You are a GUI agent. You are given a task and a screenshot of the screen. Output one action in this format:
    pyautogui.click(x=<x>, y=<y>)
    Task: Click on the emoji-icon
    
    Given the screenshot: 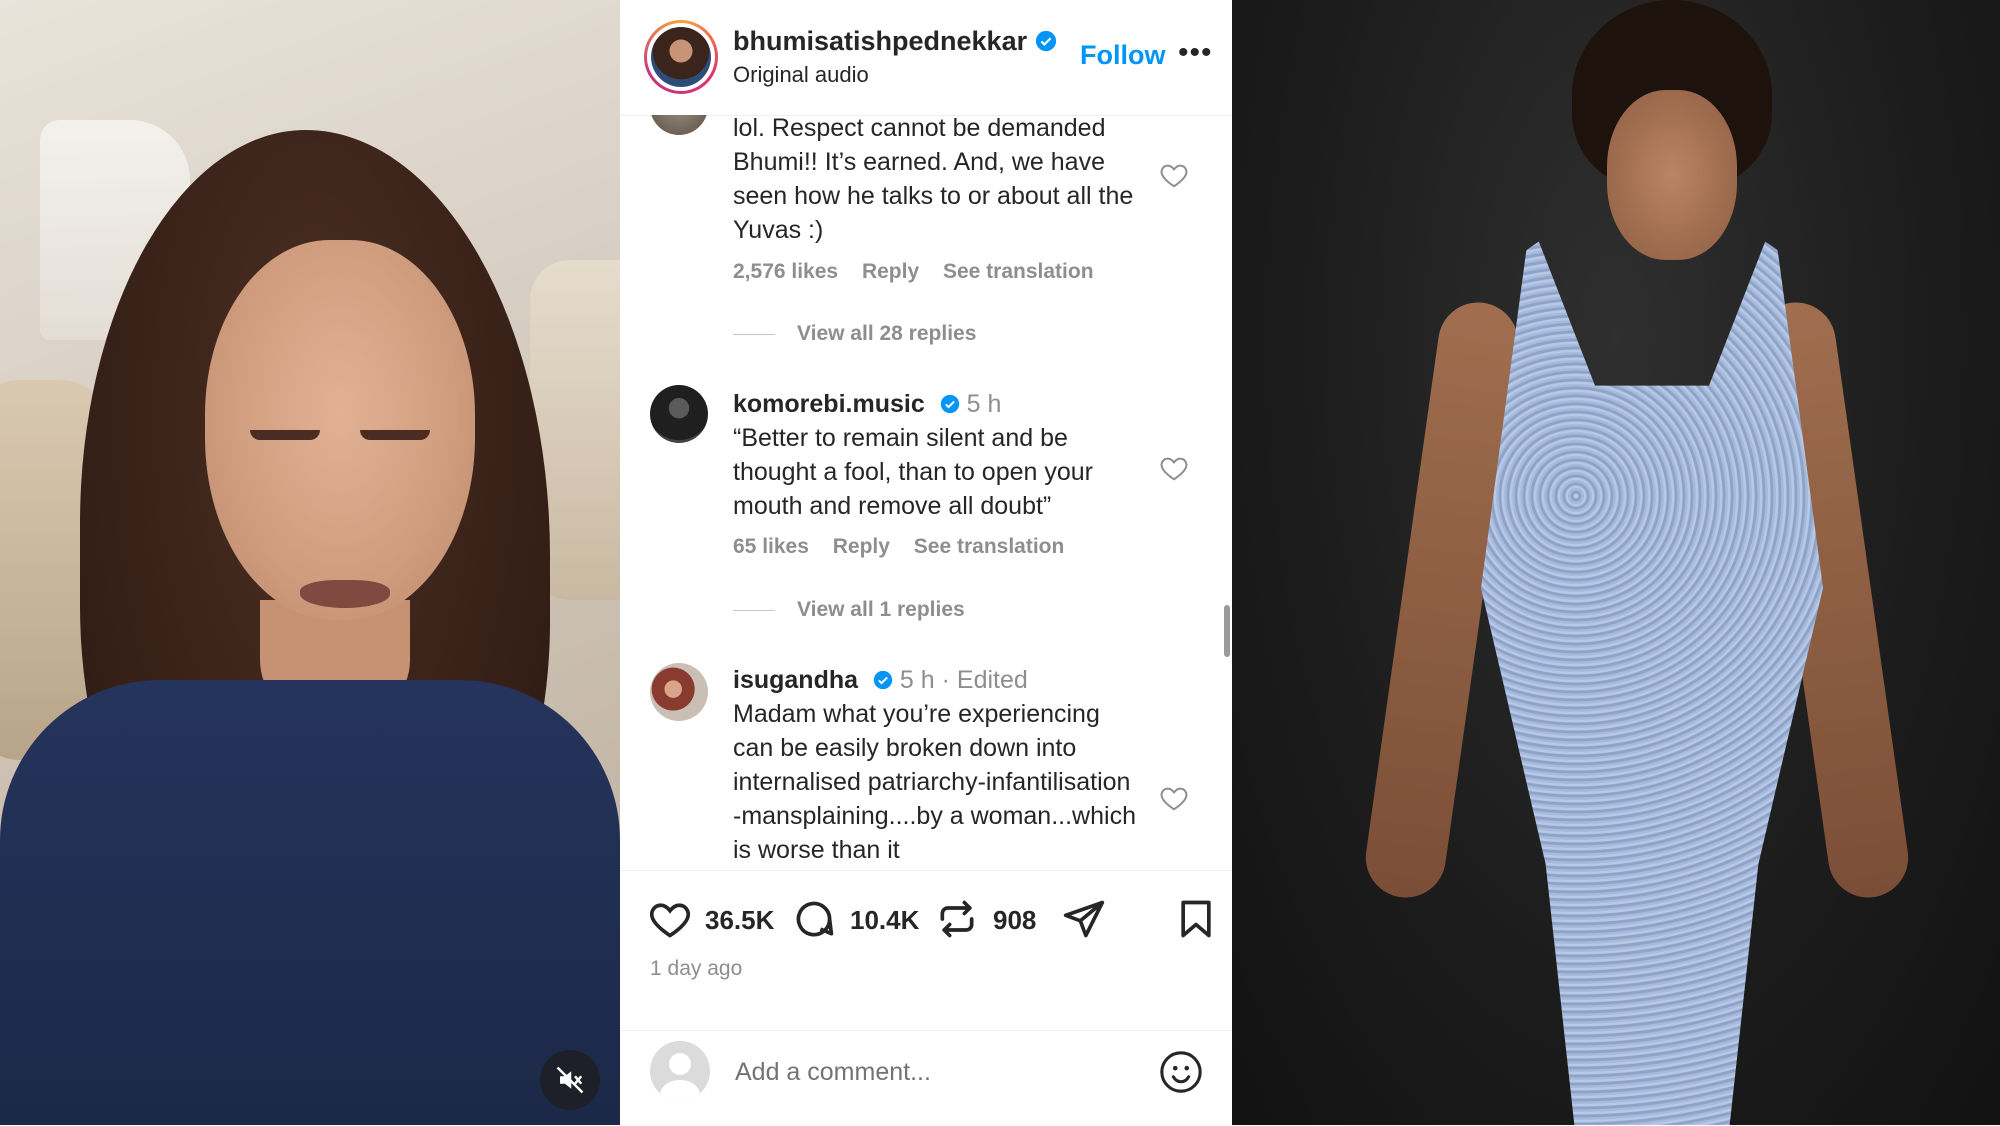 What is the action you would take?
    pyautogui.click(x=1181, y=1072)
    